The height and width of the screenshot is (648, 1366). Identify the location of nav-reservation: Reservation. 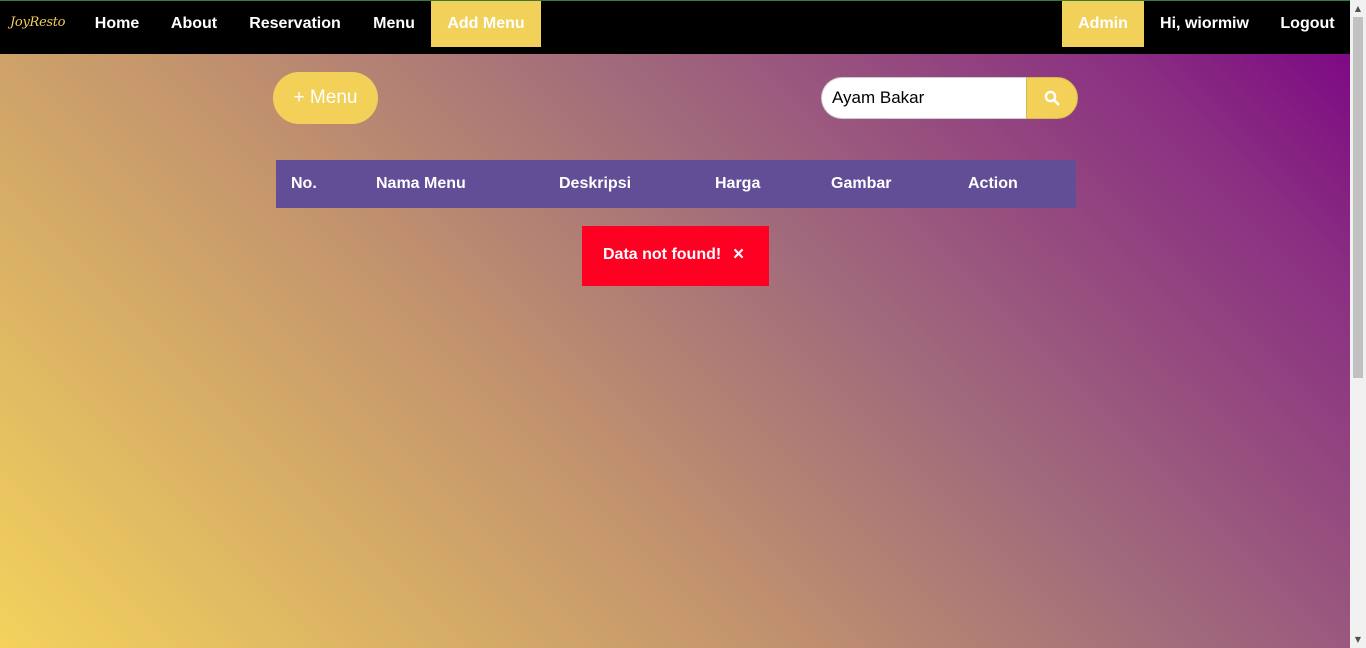
(295, 24).